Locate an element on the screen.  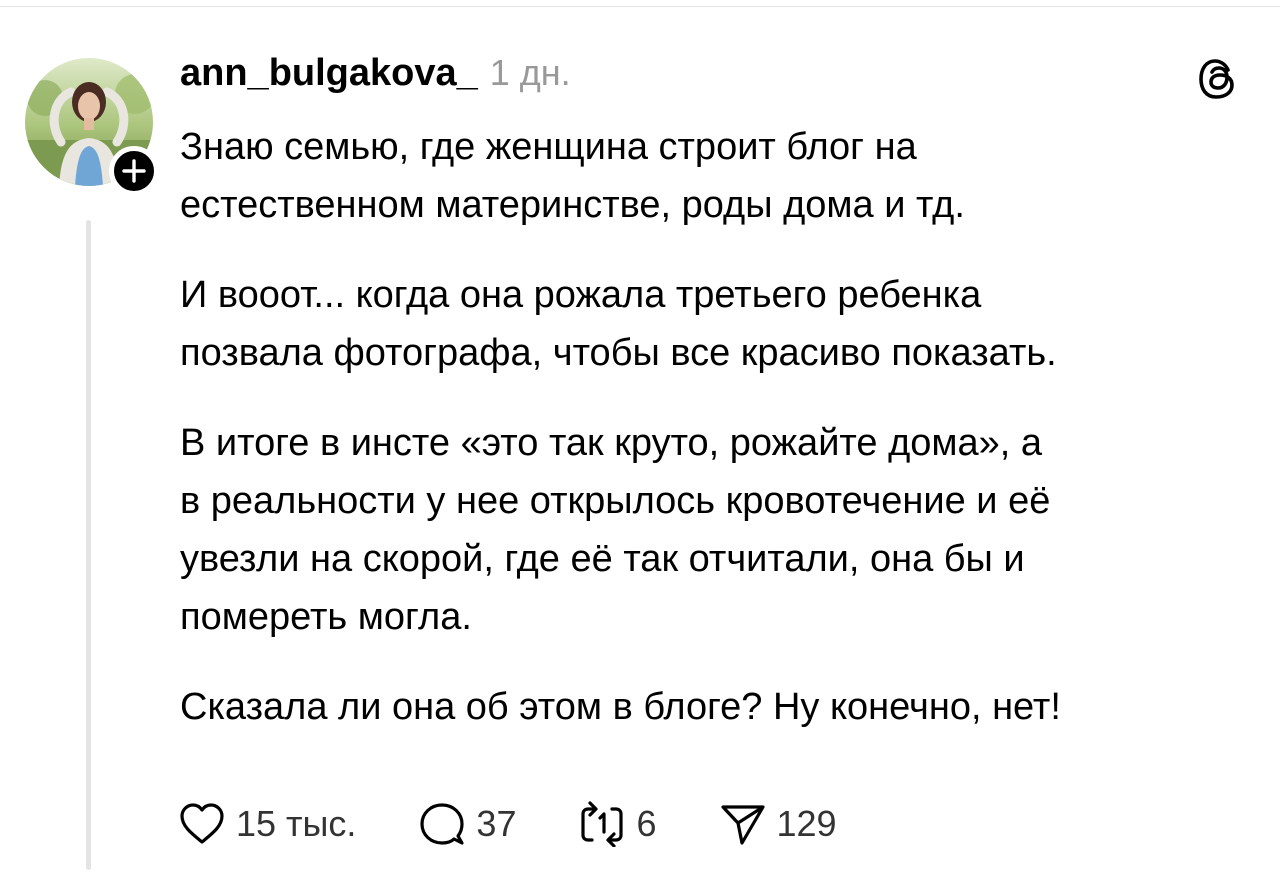
plus-icon is located at coordinates (134, 171).